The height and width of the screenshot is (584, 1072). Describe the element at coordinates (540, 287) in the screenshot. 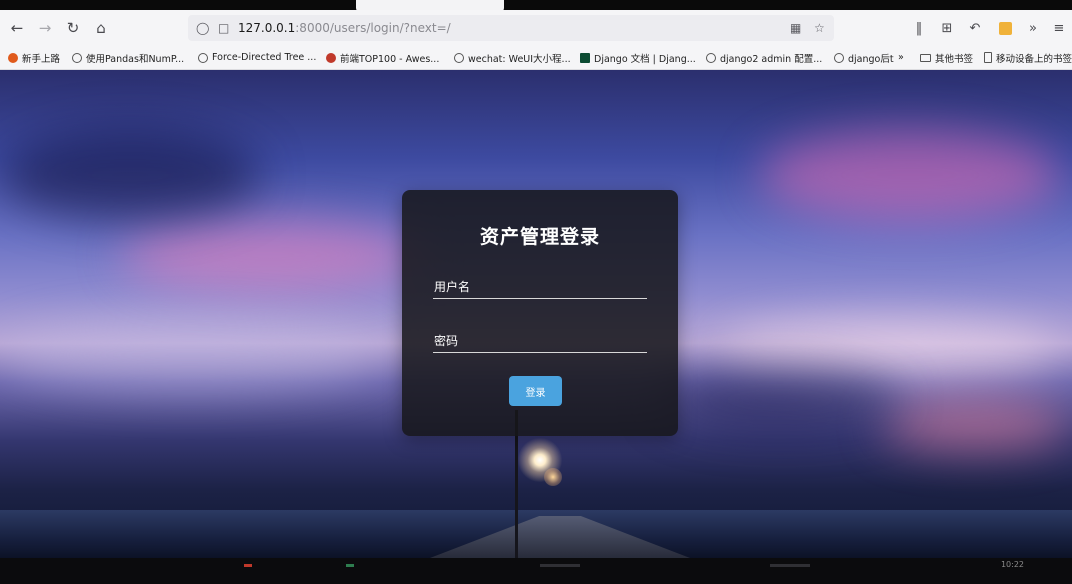

I see `username-field: 用户名` at that location.